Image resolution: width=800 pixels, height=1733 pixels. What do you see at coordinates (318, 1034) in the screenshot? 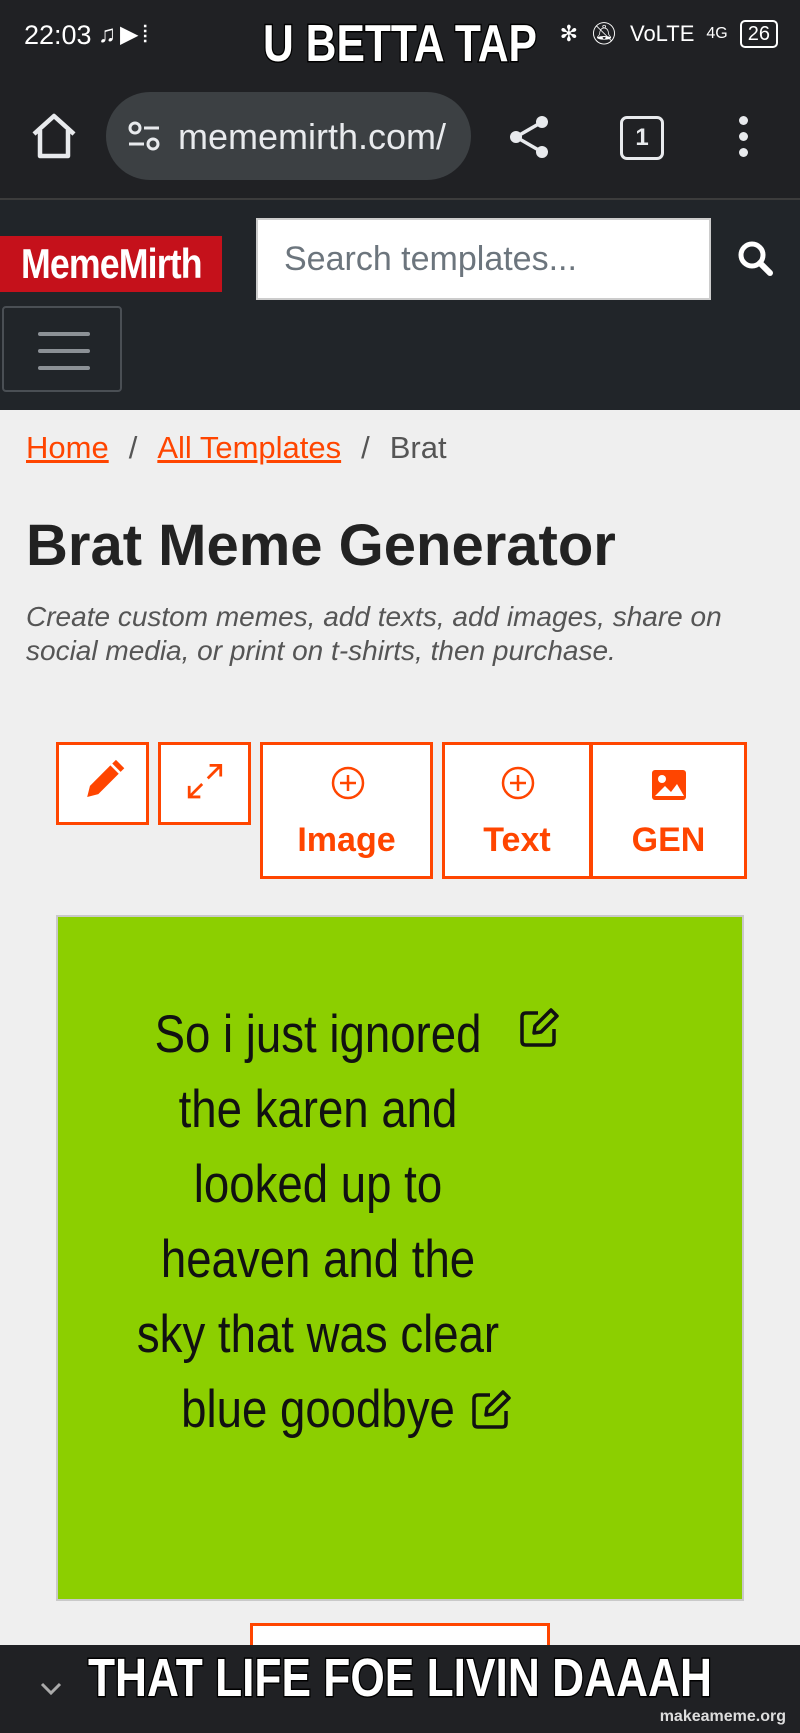
I see `meme-text-line: So i just ignored` at bounding box center [318, 1034].